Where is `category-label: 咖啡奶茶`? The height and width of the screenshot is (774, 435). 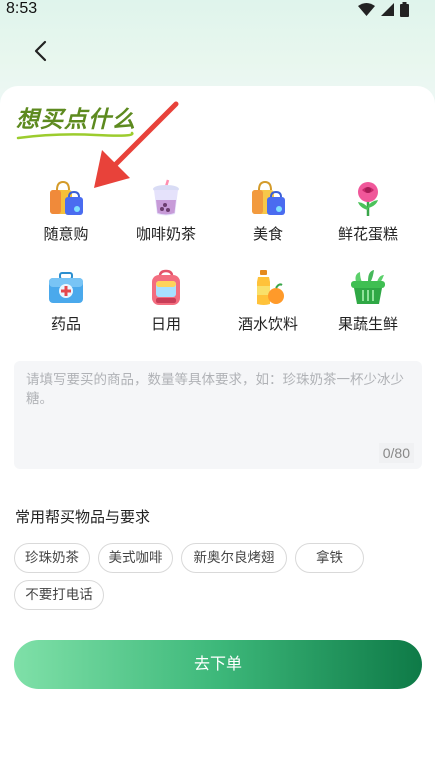 category-label: 咖啡奶茶 is located at coordinates (165, 234).